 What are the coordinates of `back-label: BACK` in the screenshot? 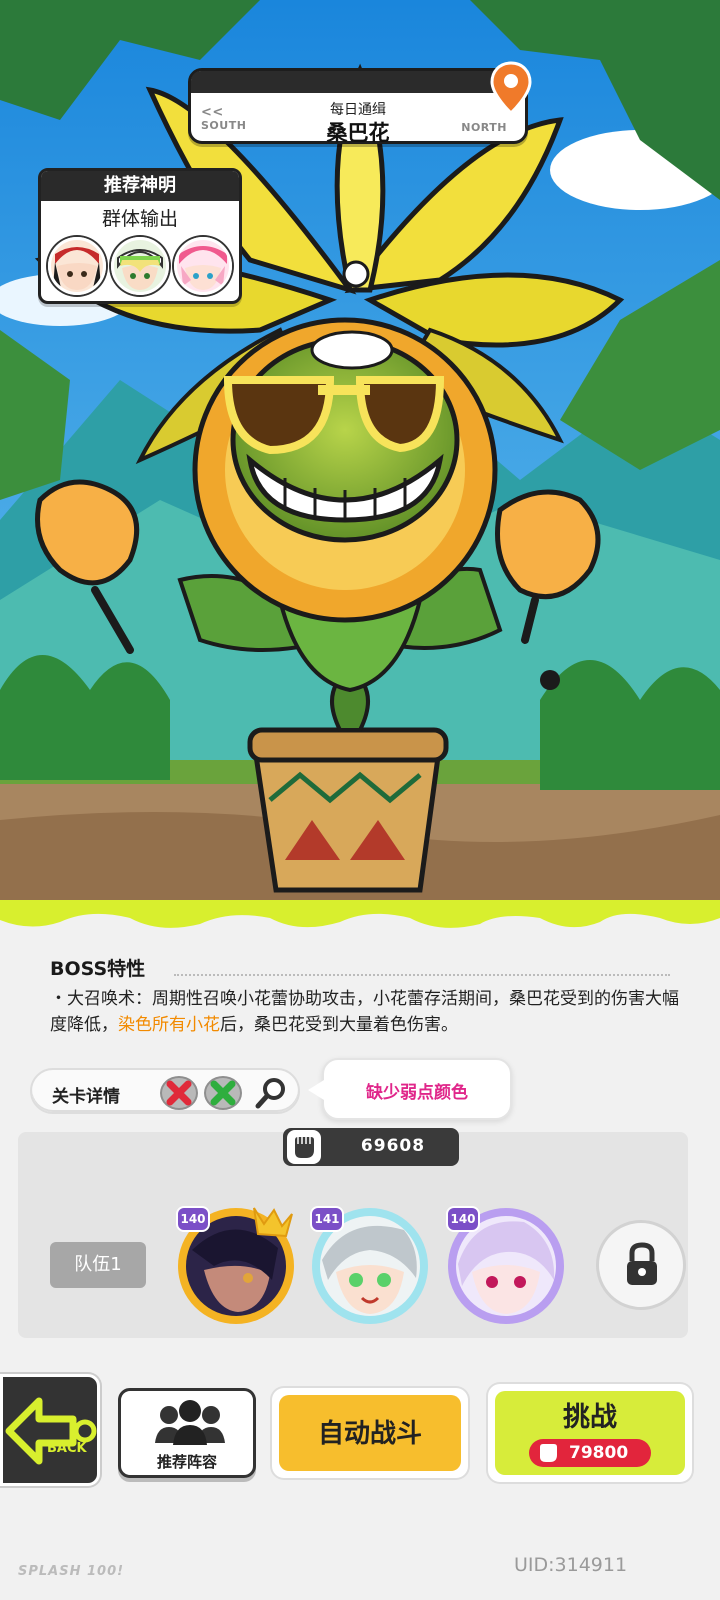 It's located at (67, 1448).